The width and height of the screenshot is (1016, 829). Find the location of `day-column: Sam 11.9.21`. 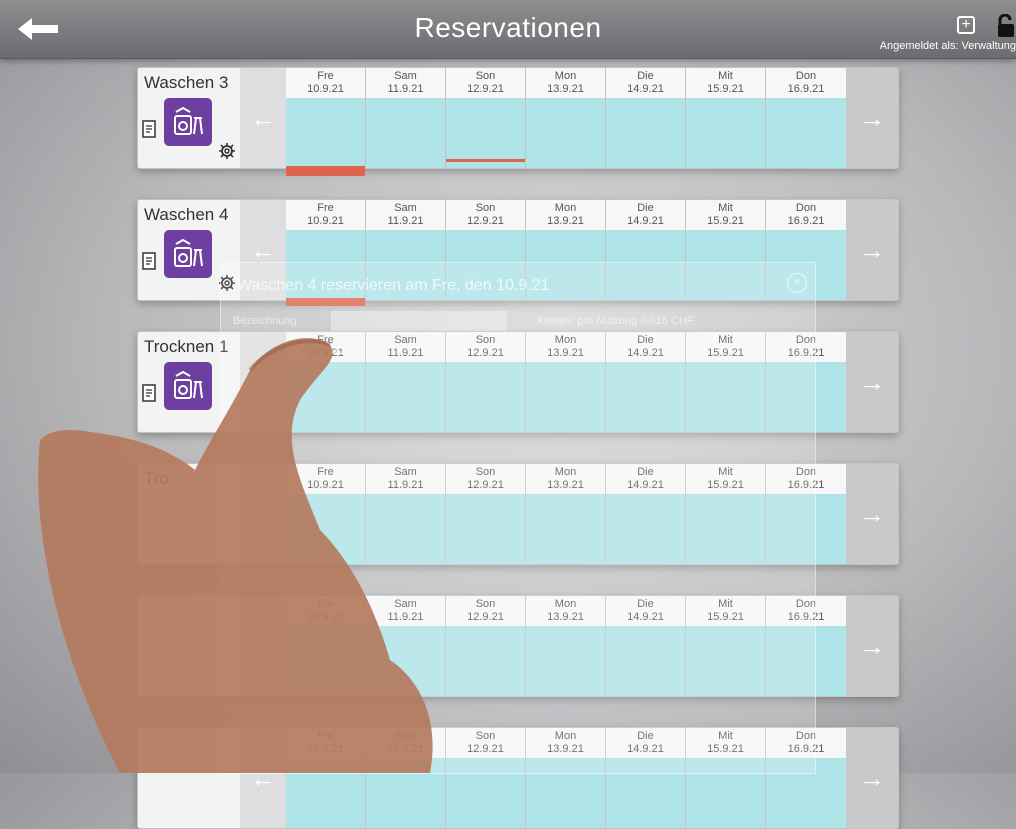

day-column: Sam 11.9.21 is located at coordinates (406, 118).